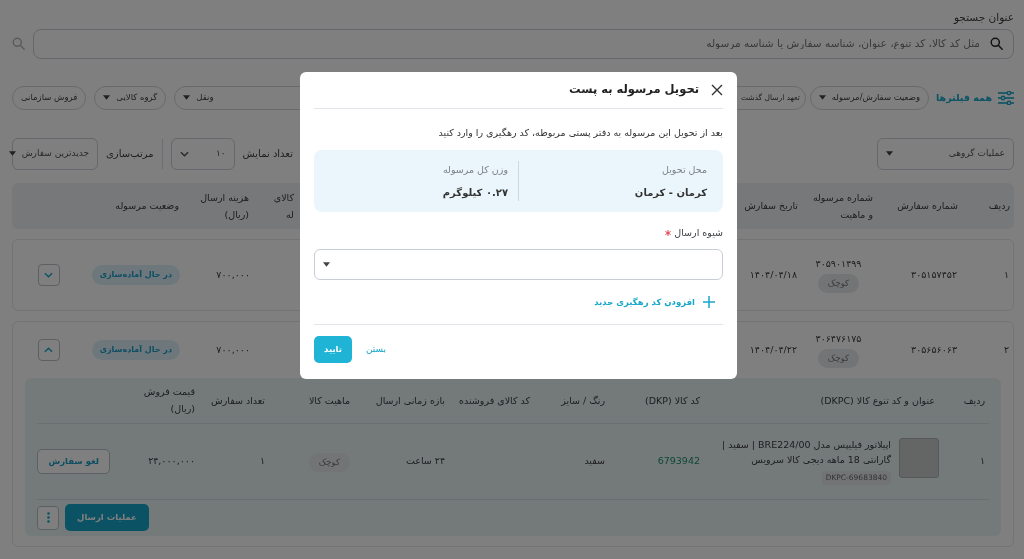  Describe the element at coordinates (838, 263) in the screenshot. I see `shipment-number: ۳۰۵۹۰۱۴۹۹` at that location.